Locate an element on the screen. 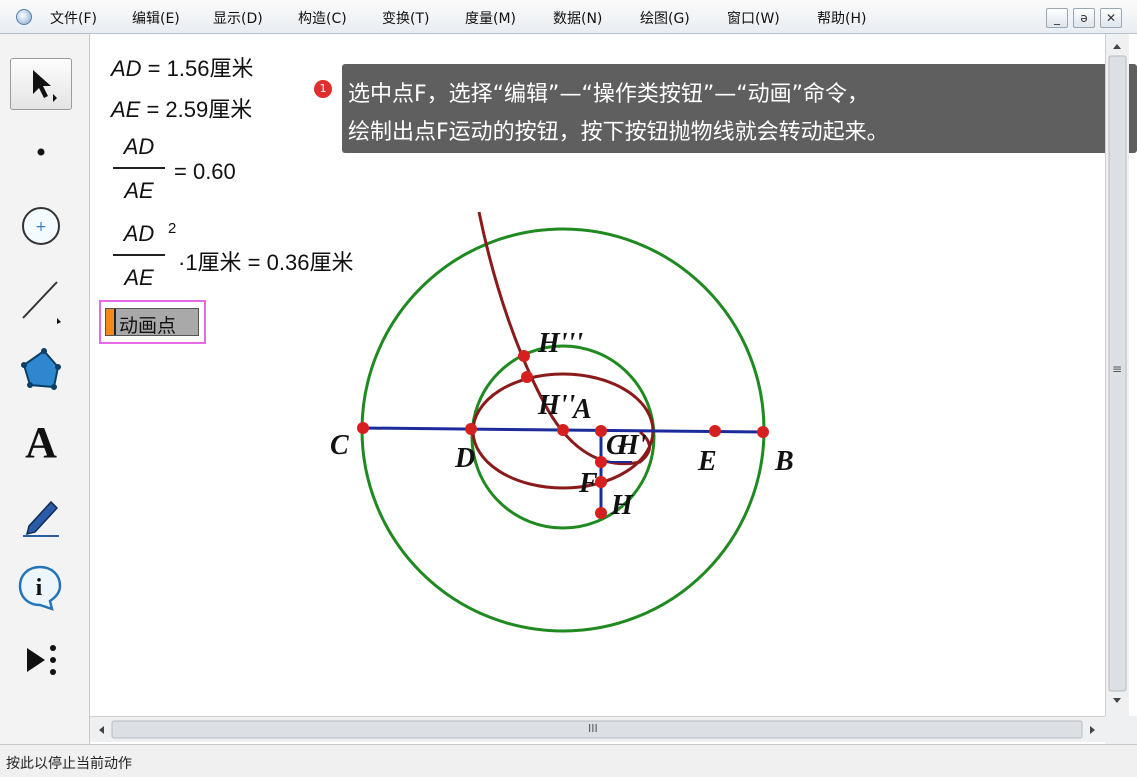 This screenshot has height=777, width=1137. label-H-triple: H''' is located at coordinates (560, 344).